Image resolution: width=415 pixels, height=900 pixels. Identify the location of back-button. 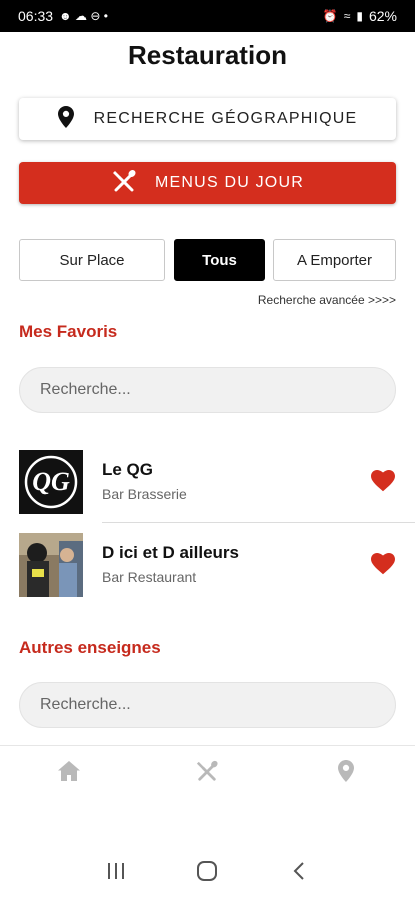
(299, 873).